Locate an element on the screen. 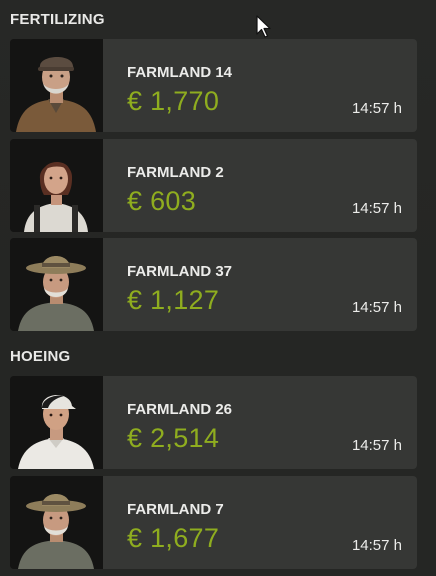 The height and width of the screenshot is (576, 436). job-price: € 1,770 is located at coordinates (173, 101).